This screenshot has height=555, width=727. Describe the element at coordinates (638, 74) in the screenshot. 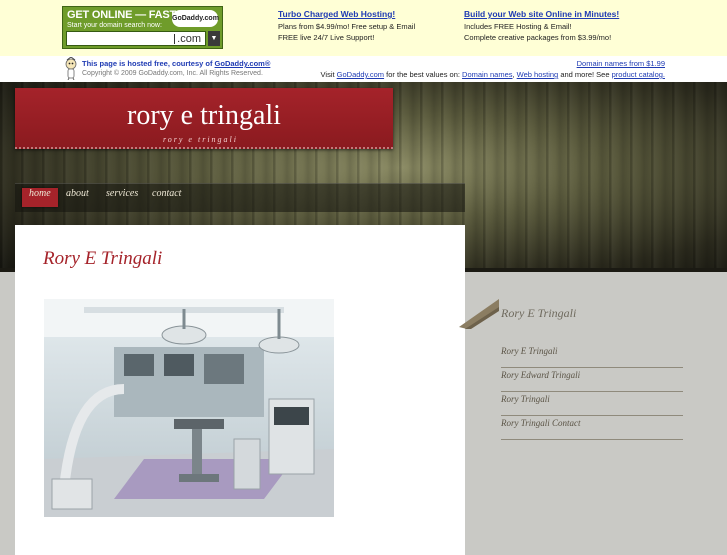

I see `product-catalog-link: product catalog.` at that location.